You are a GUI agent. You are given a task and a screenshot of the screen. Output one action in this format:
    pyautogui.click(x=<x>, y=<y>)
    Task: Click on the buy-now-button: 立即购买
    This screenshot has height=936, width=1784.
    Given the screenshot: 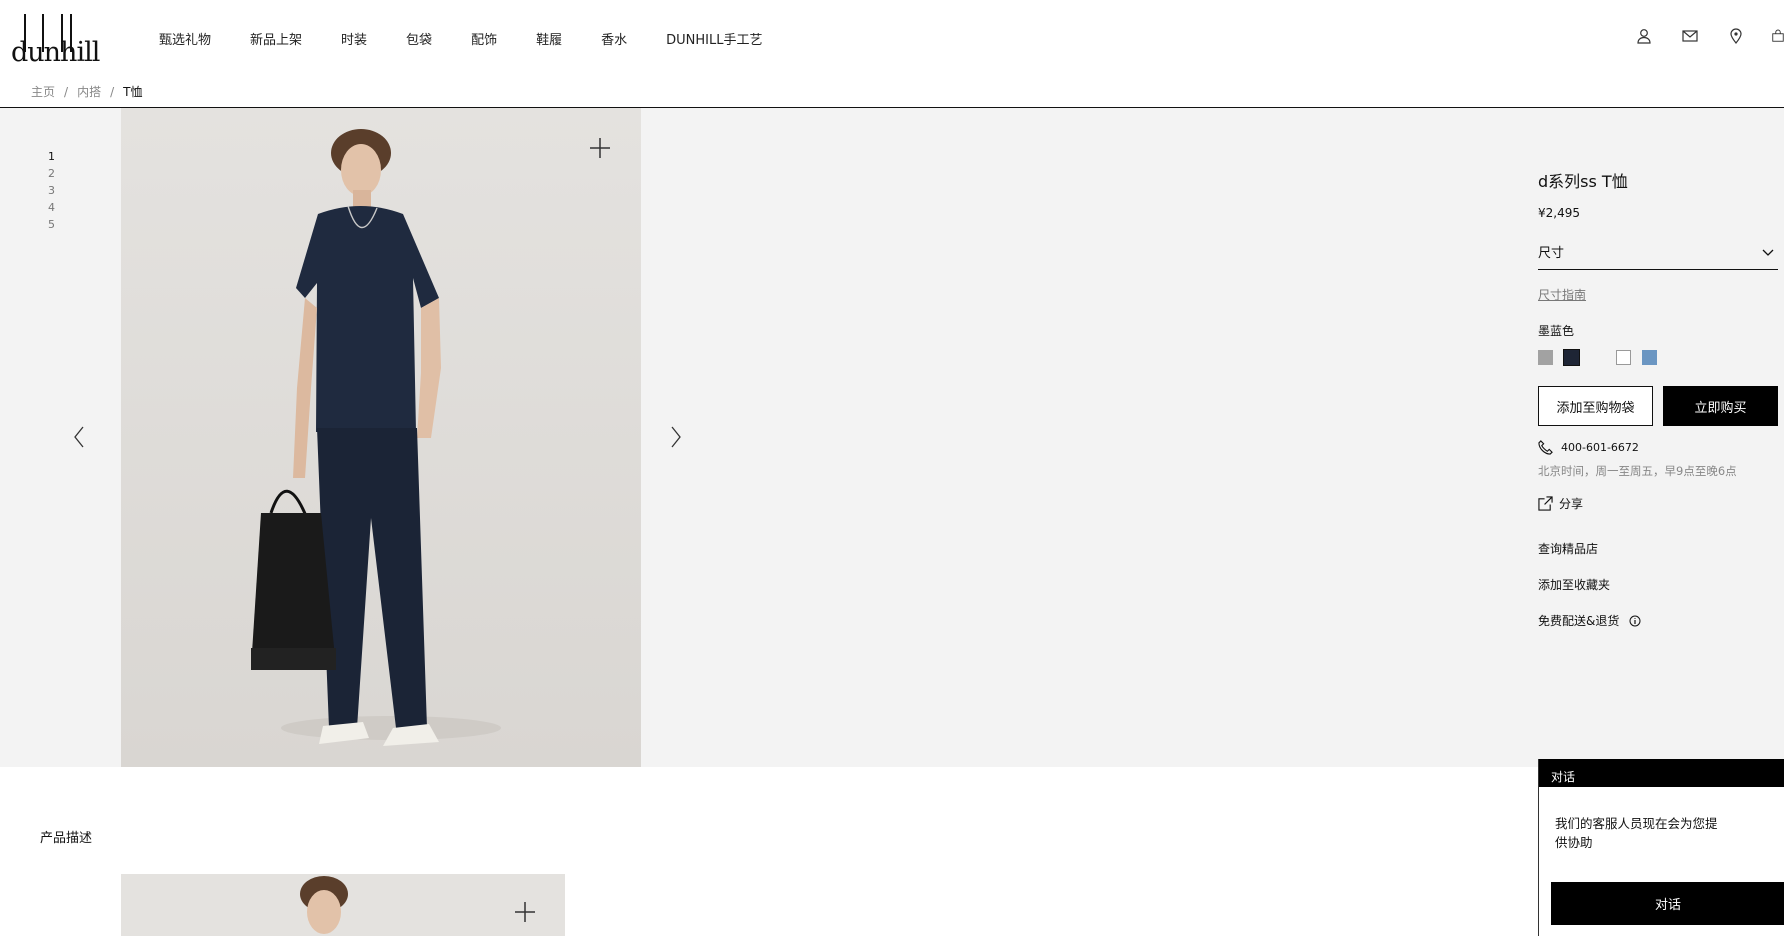 What is the action you would take?
    pyautogui.click(x=1720, y=406)
    